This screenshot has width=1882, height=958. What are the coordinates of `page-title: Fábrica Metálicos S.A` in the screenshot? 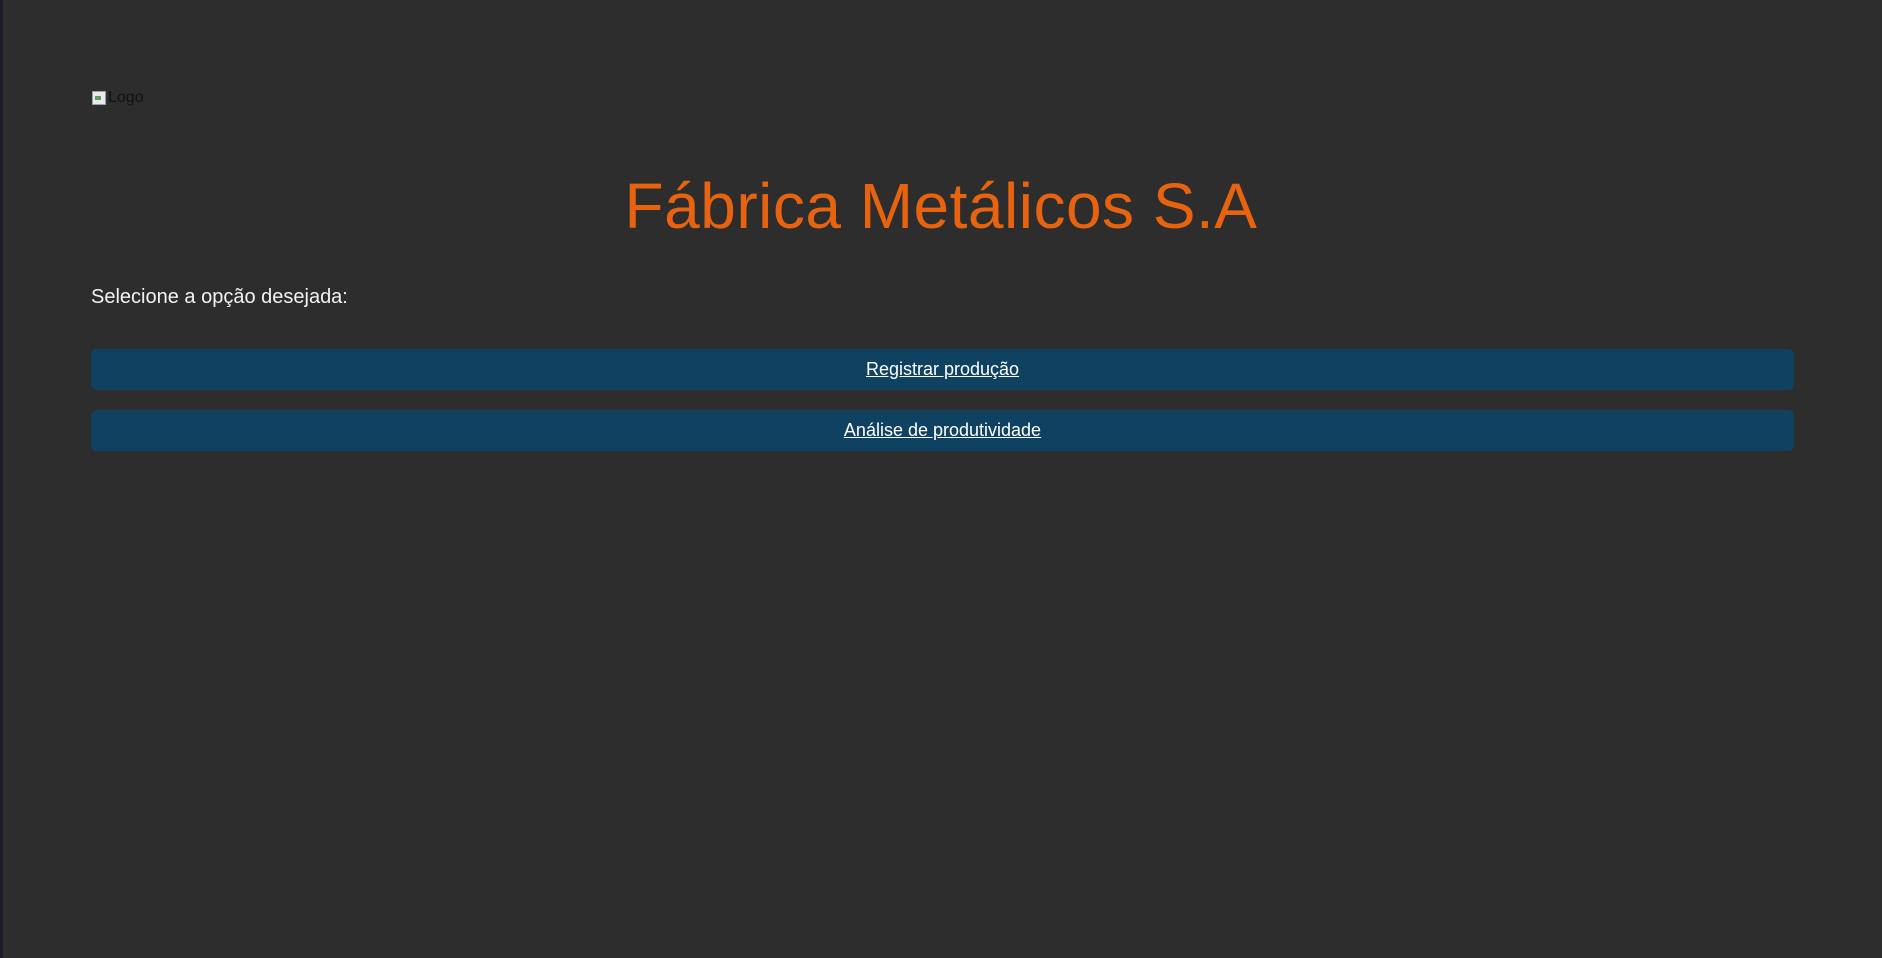 It's located at (941, 206).